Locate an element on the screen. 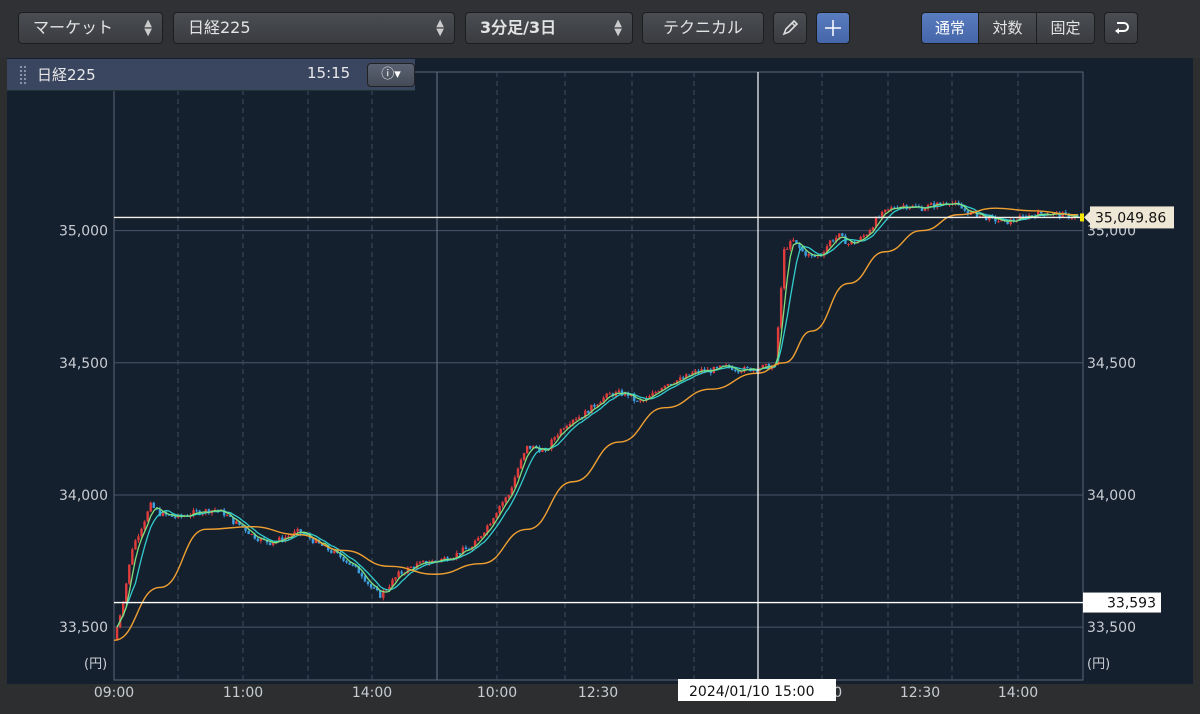 This screenshot has width=1200, height=714. symbol-select-label: 日経225 is located at coordinates (219, 27).